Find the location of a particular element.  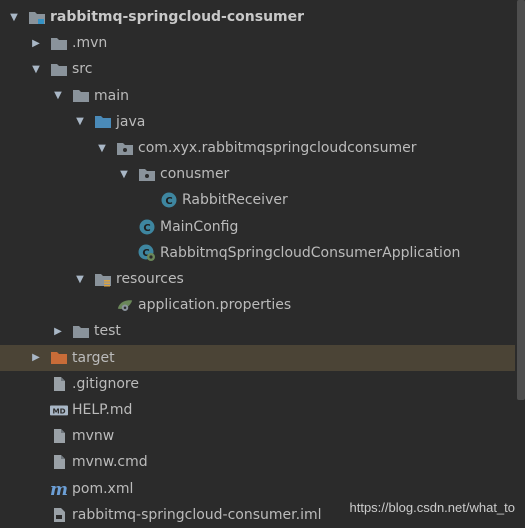

tree-item: ▼ resources is located at coordinates (257, 279).